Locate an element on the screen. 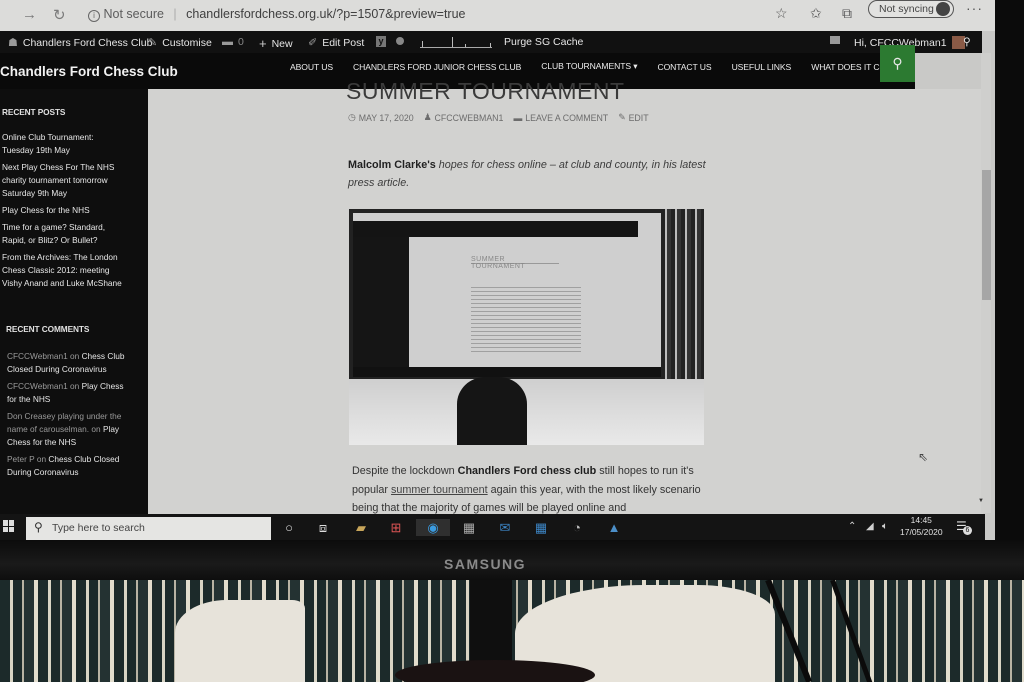 This screenshot has height=682, width=1024. menu-contact-us: CONTACT US is located at coordinates (684, 67).